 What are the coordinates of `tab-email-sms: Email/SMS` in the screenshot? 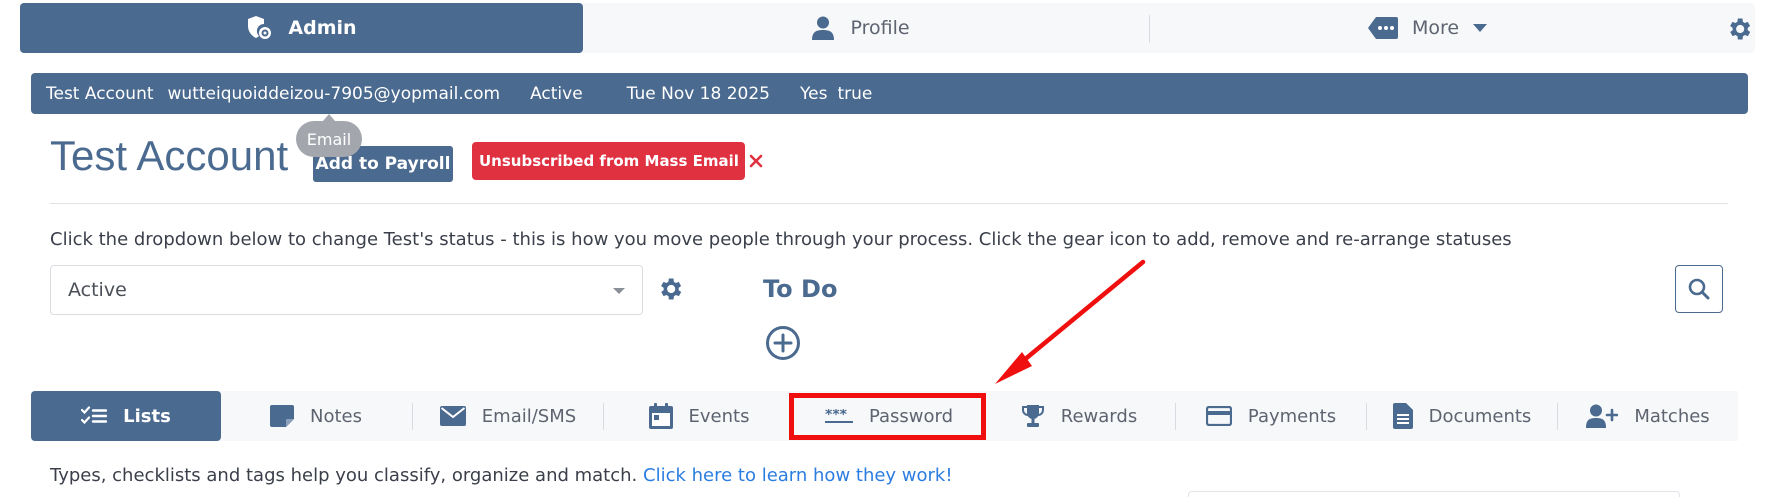 It's located at (508, 416).